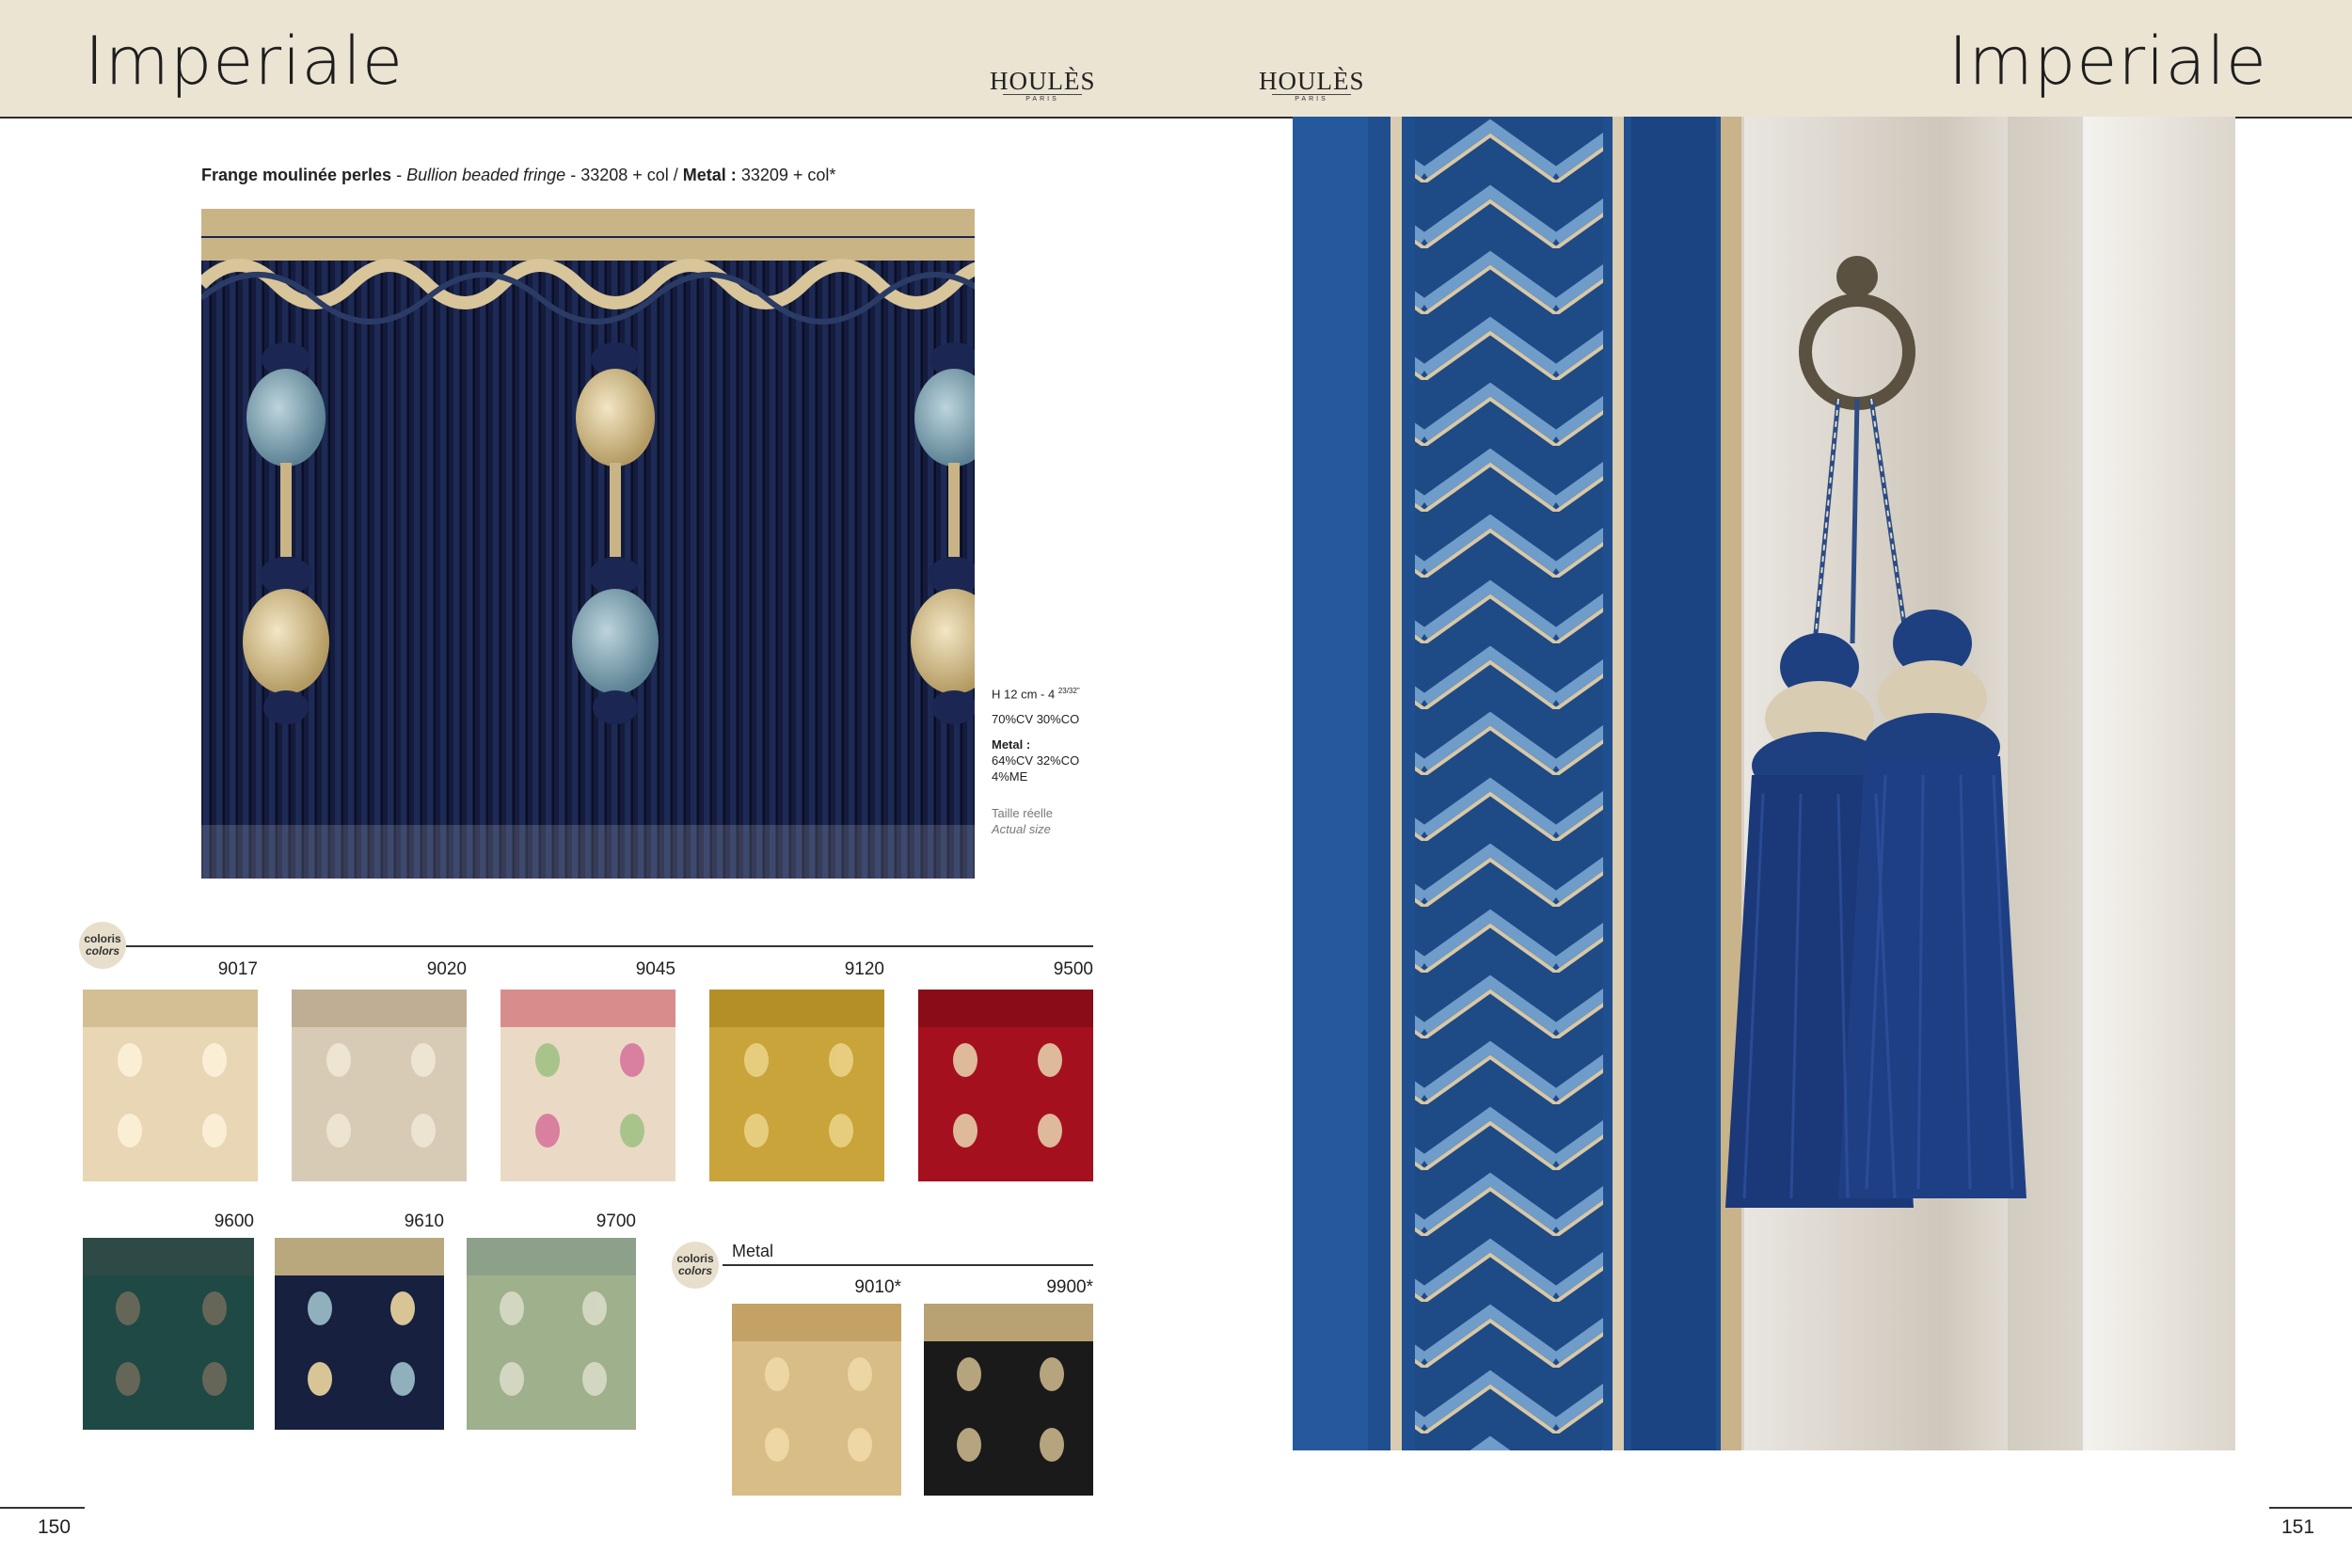 The image size is (2352, 1568). What do you see at coordinates (588, 544) in the screenshot?
I see `fringe-hero-image` at bounding box center [588, 544].